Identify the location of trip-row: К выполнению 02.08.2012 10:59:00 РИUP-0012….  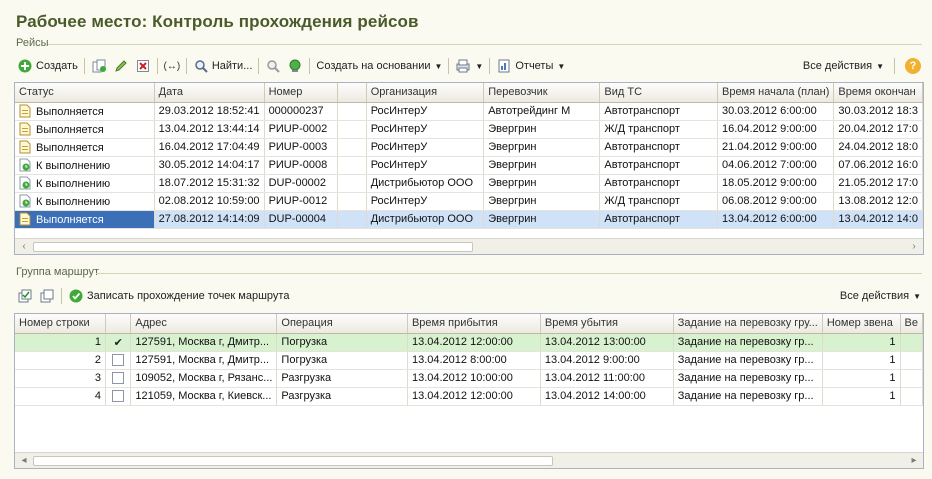
(469, 201).